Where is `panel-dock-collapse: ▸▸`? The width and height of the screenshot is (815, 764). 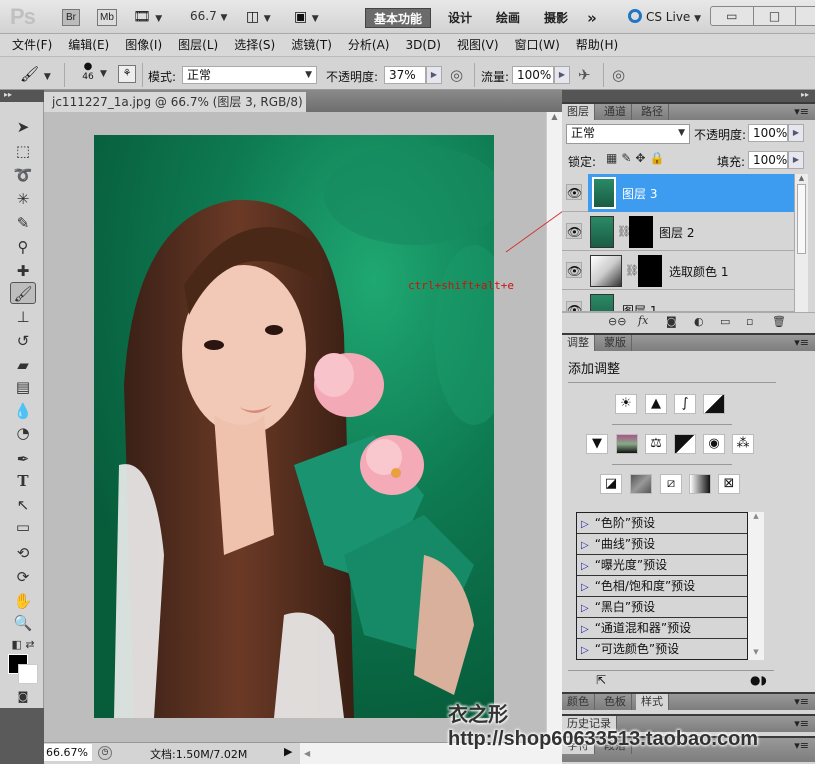 panel-dock-collapse: ▸▸ is located at coordinates (688, 96).